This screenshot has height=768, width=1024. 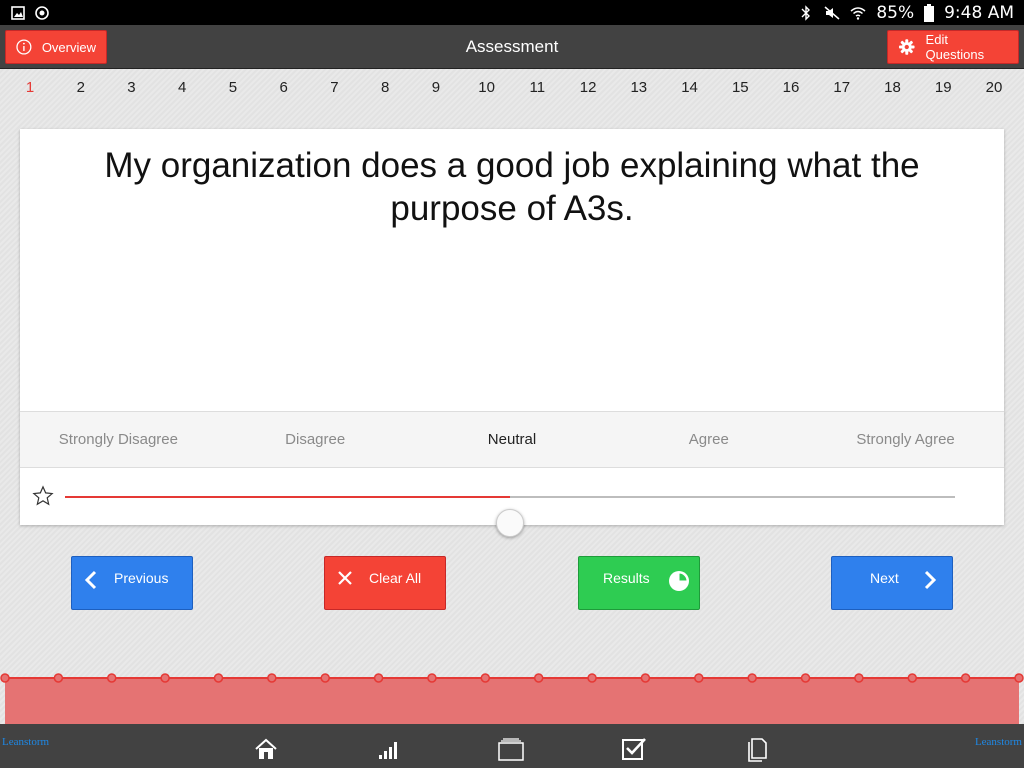 I want to click on leanstorm-logo-right: Leanstorm, so click(x=998, y=742).